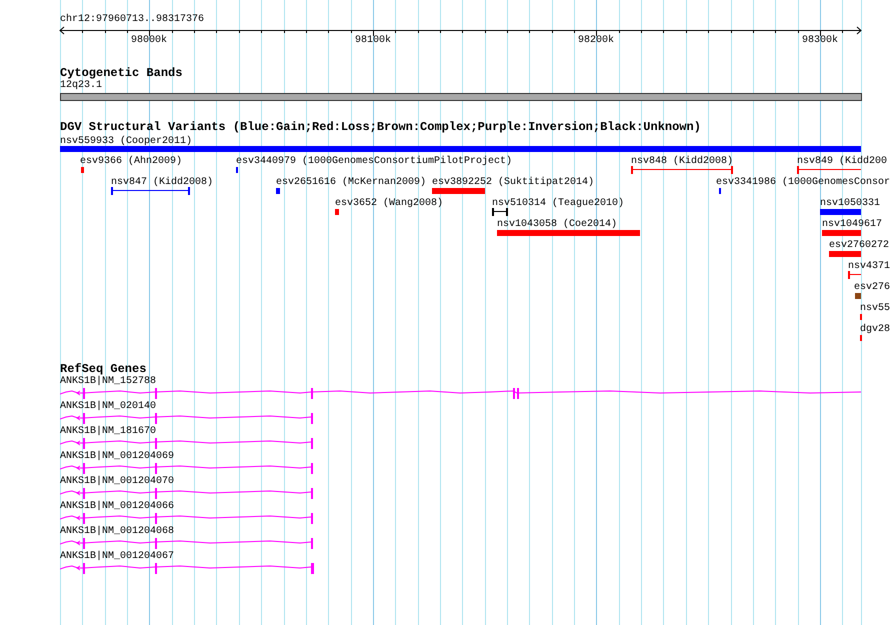 Image resolution: width=890 pixels, height=625 pixels. I want to click on variant-label: esv3892252 (Suktitipat2014), so click(513, 183).